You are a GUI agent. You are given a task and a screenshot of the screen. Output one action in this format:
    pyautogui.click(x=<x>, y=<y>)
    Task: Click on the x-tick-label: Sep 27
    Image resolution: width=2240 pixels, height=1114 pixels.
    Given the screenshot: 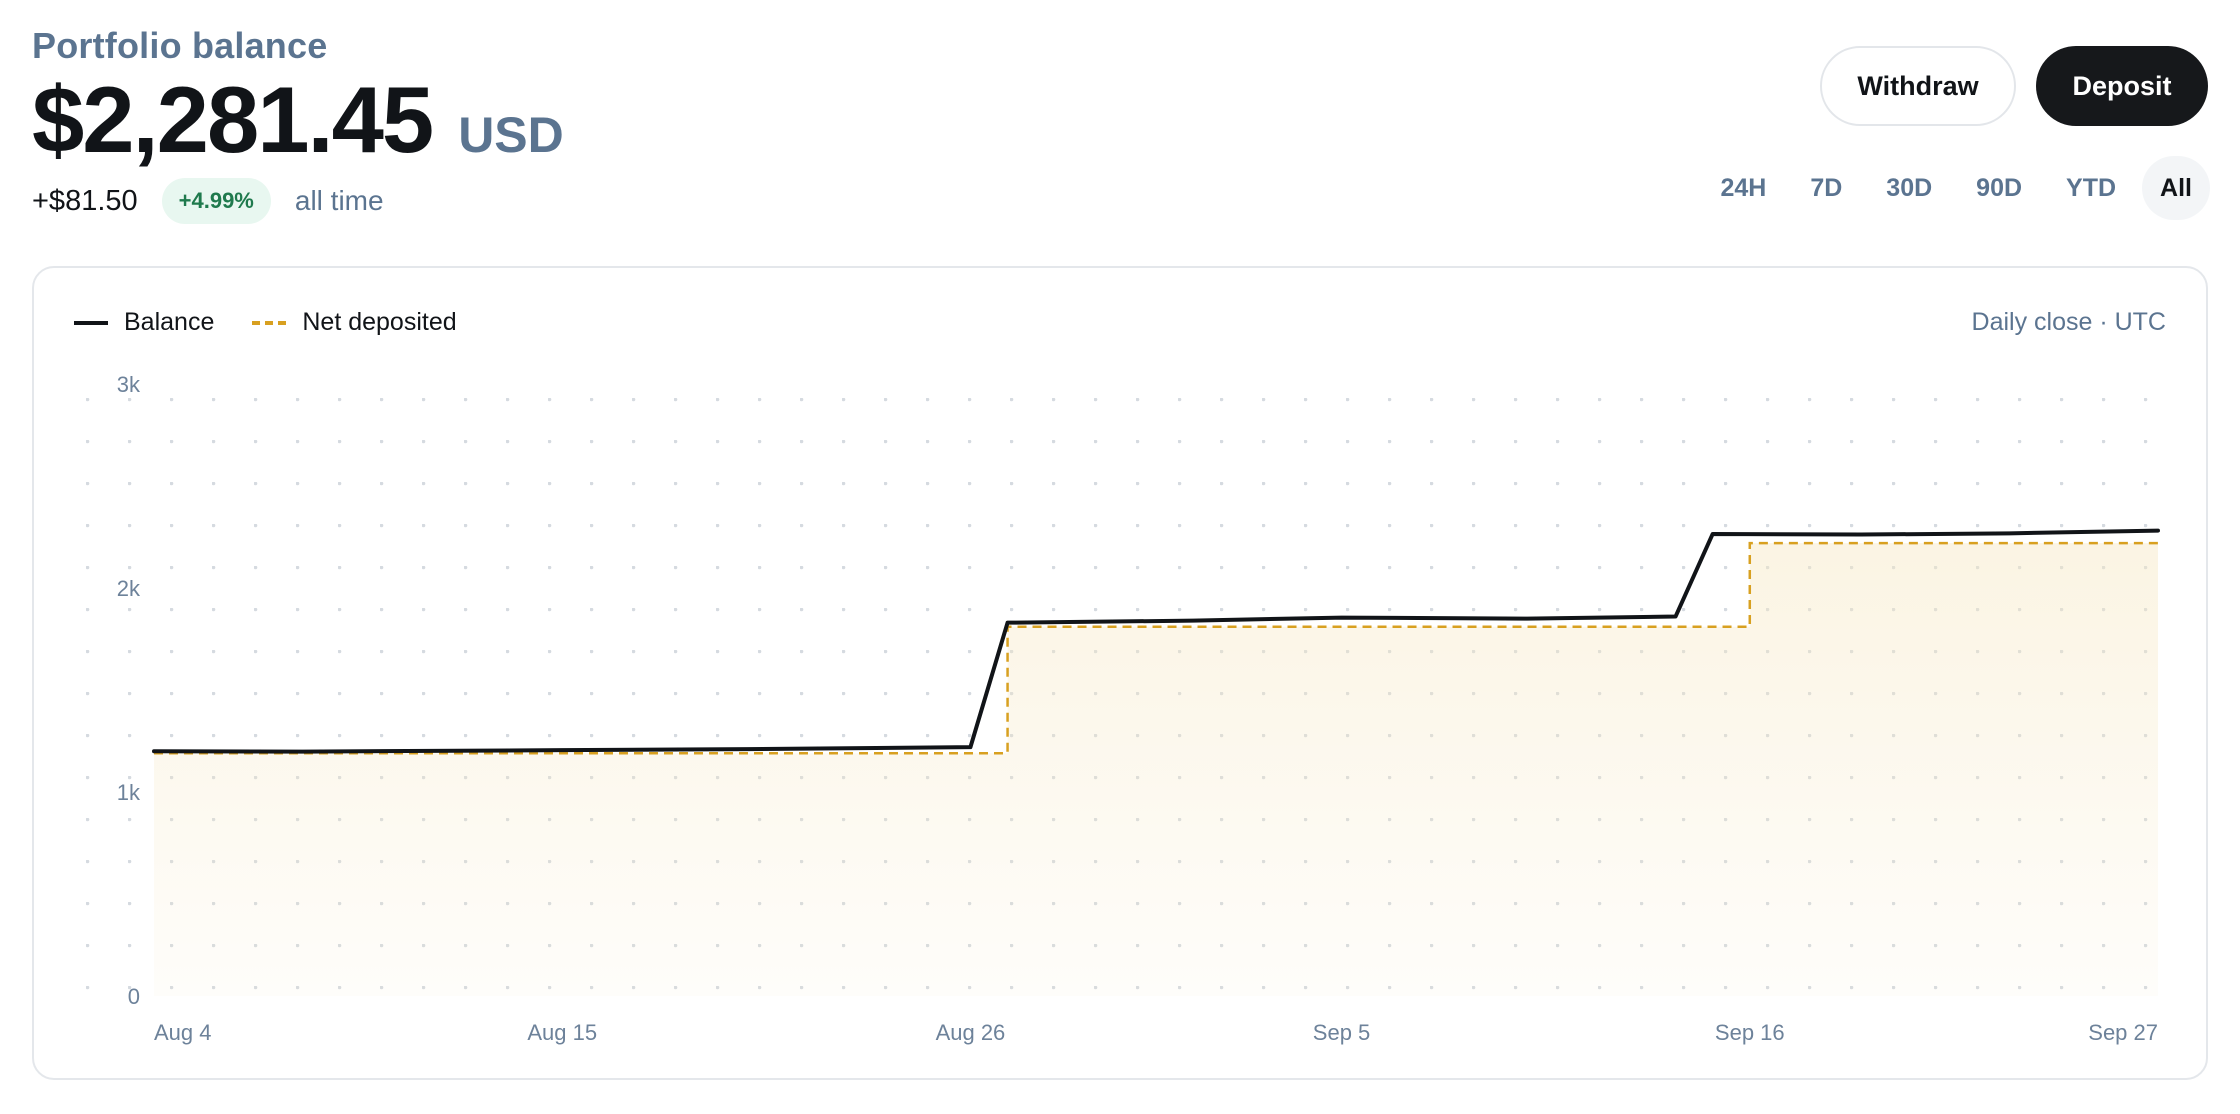 What is the action you would take?
    pyautogui.click(x=2123, y=1032)
    